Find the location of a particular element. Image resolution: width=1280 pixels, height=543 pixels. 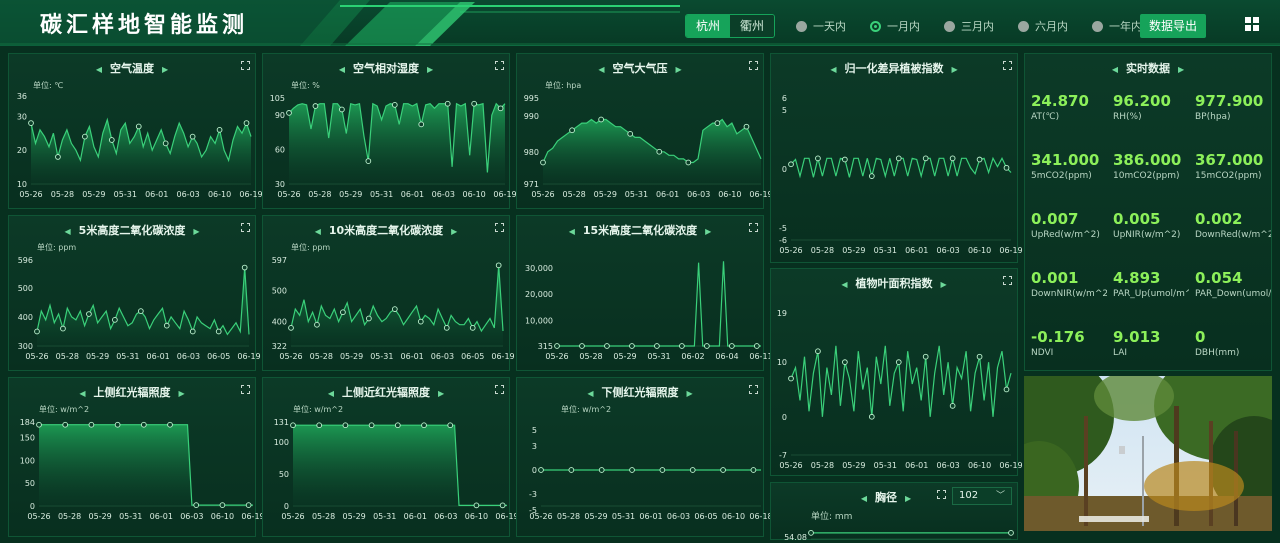

range-3month: 三月内 is located at coordinates (969, 26).